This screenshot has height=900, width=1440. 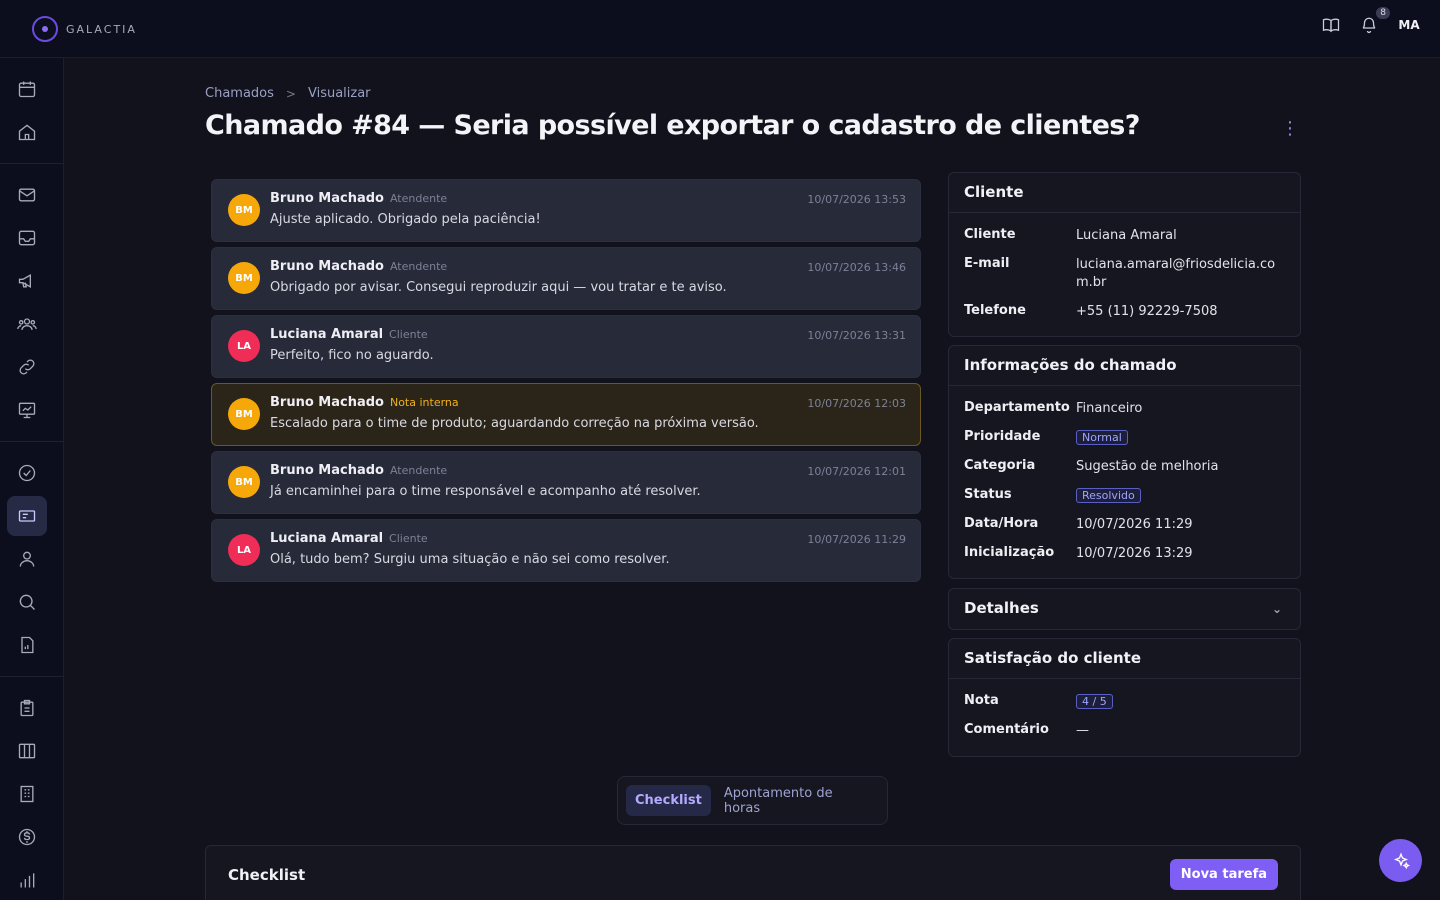 I want to click on ticket-info-title: Informações do chamado, so click(x=1124, y=366).